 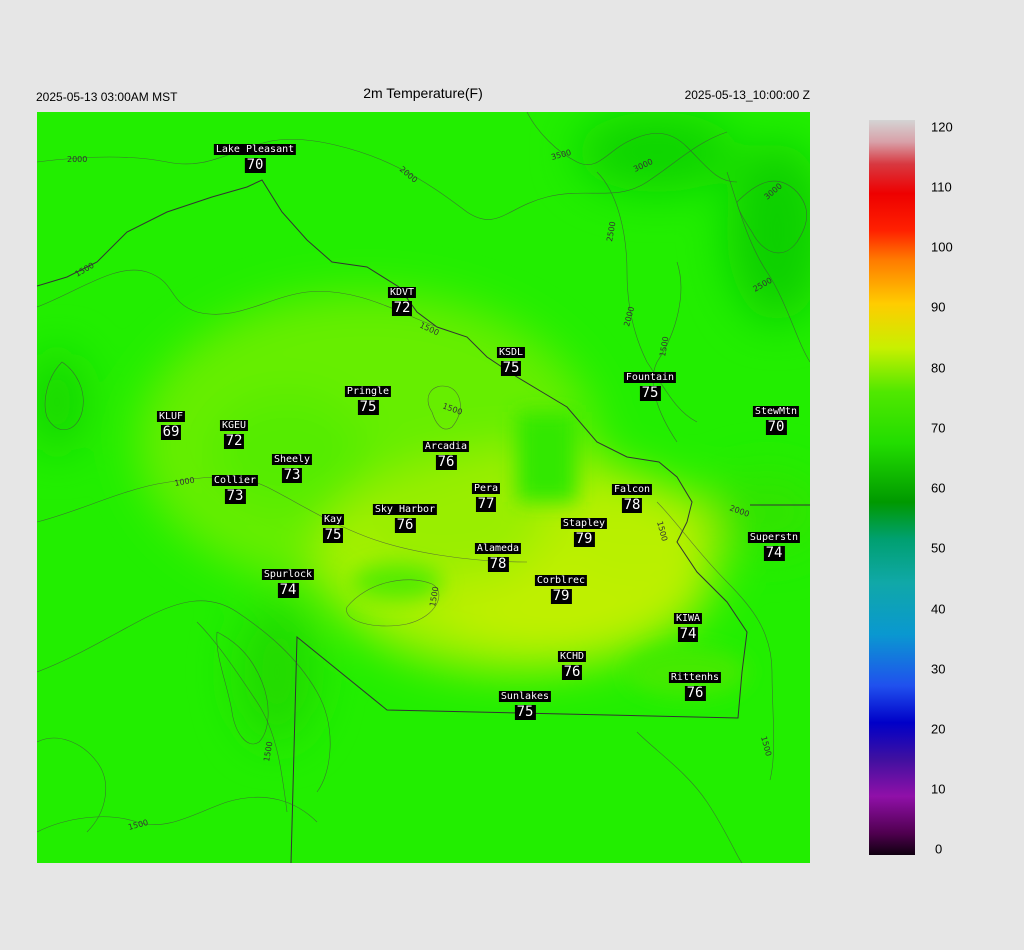 What do you see at coordinates (255, 149) in the screenshot?
I see `station-name: Lake Pleasant` at bounding box center [255, 149].